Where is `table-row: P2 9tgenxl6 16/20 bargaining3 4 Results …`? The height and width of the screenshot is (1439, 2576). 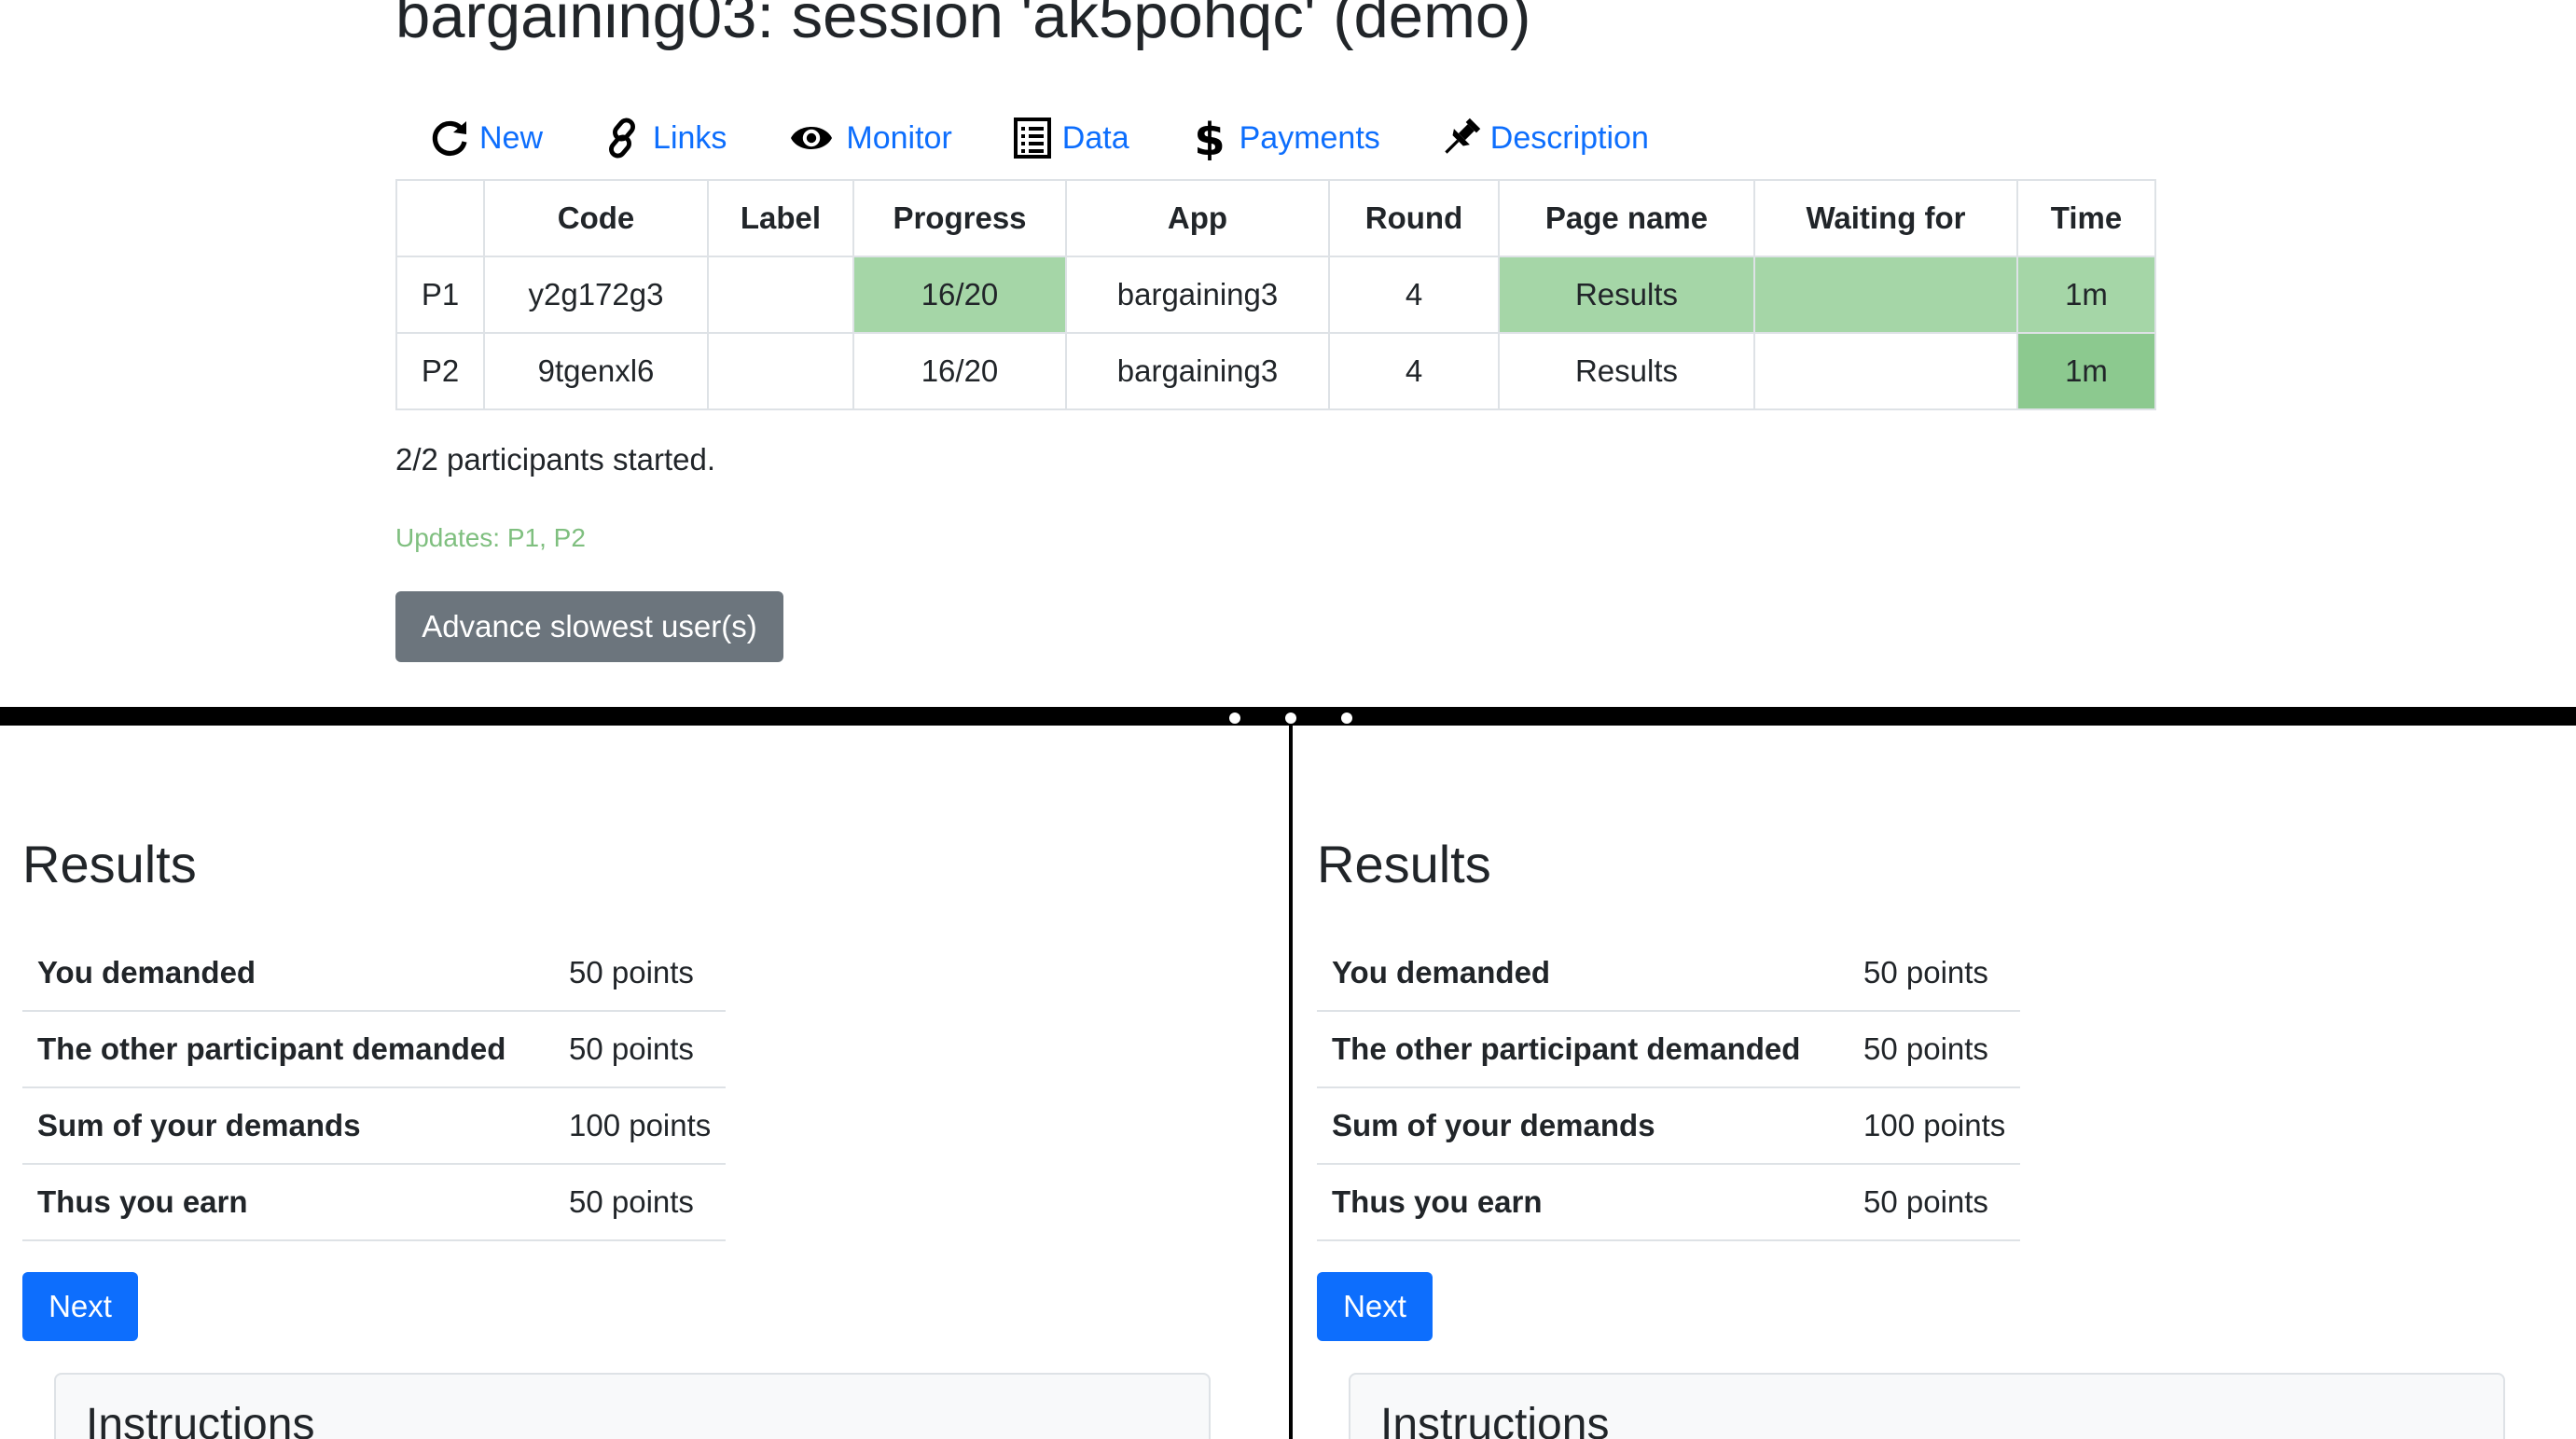
table-row: P2 9tgenxl6 16/20 bargaining3 4 Results … is located at coordinates (1275, 371).